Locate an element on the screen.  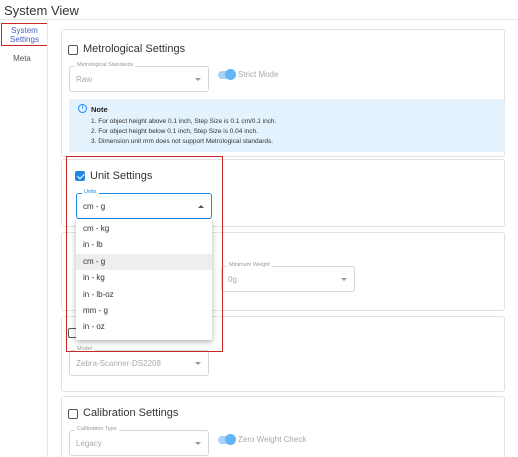
field-label: Calibration Type is located at coordinates (97, 429).